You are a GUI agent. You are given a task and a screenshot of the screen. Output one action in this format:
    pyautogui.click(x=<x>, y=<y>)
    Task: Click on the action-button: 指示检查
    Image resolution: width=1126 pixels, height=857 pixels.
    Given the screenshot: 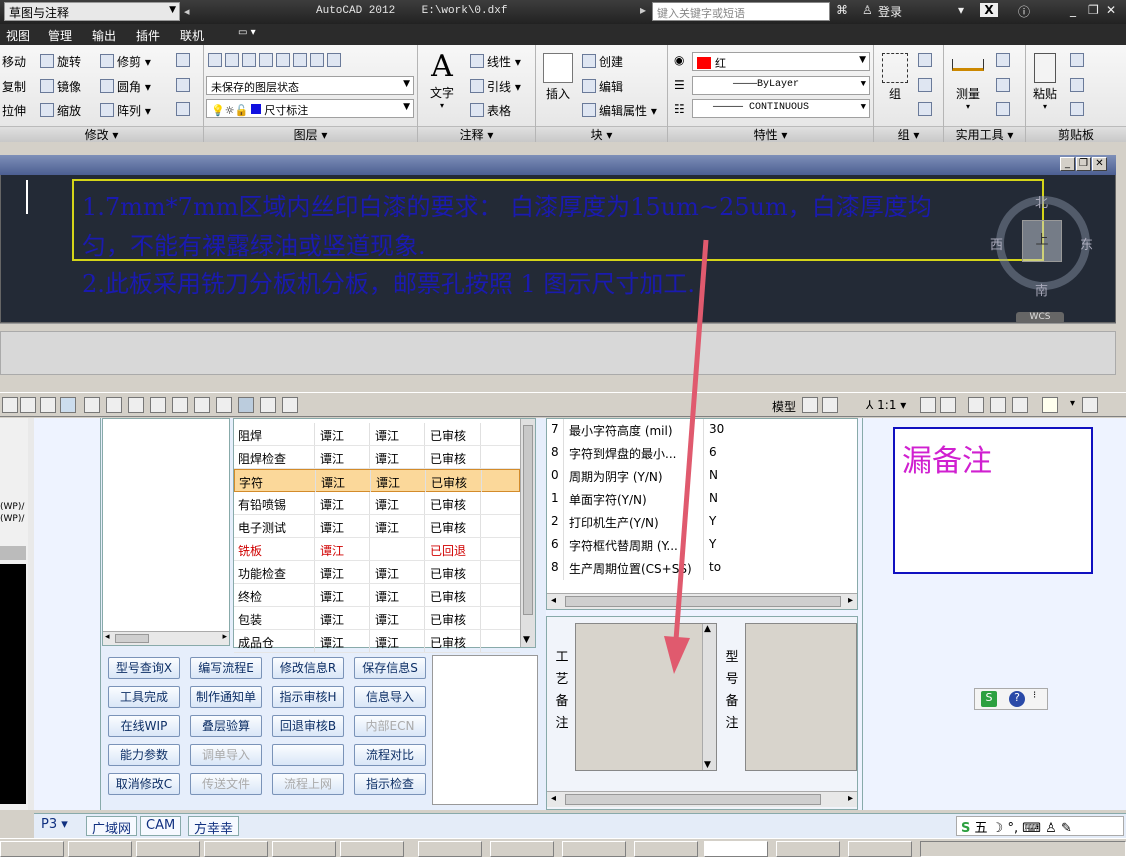 What is the action you would take?
    pyautogui.click(x=390, y=784)
    